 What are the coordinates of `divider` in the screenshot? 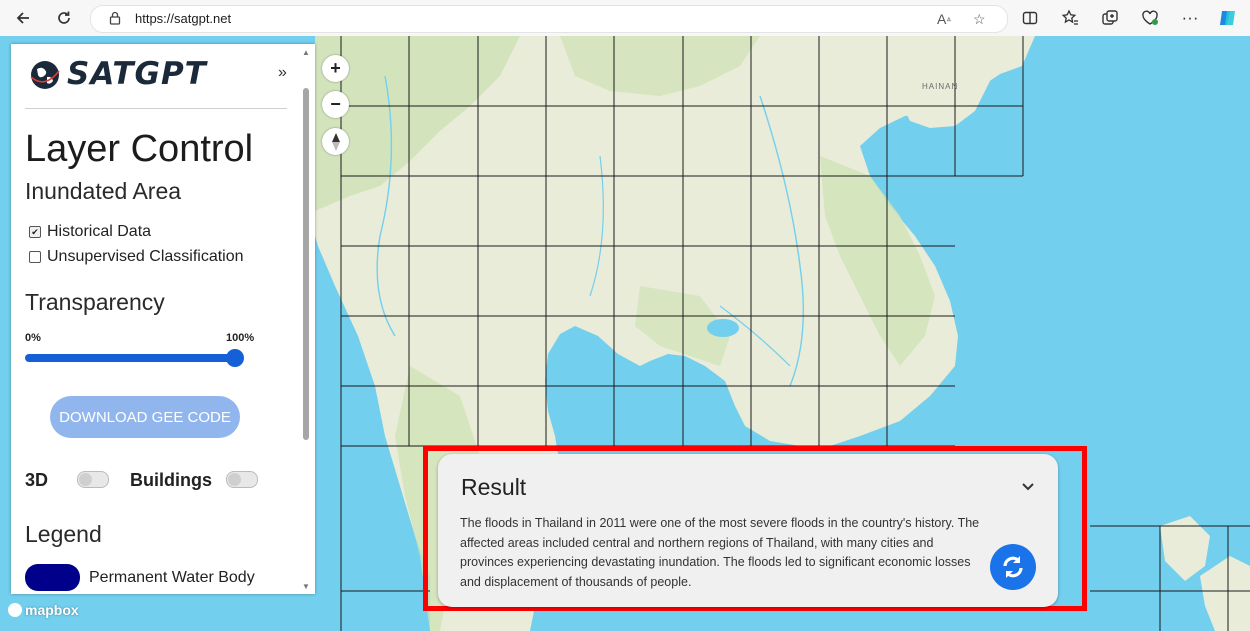 It's located at (156, 108).